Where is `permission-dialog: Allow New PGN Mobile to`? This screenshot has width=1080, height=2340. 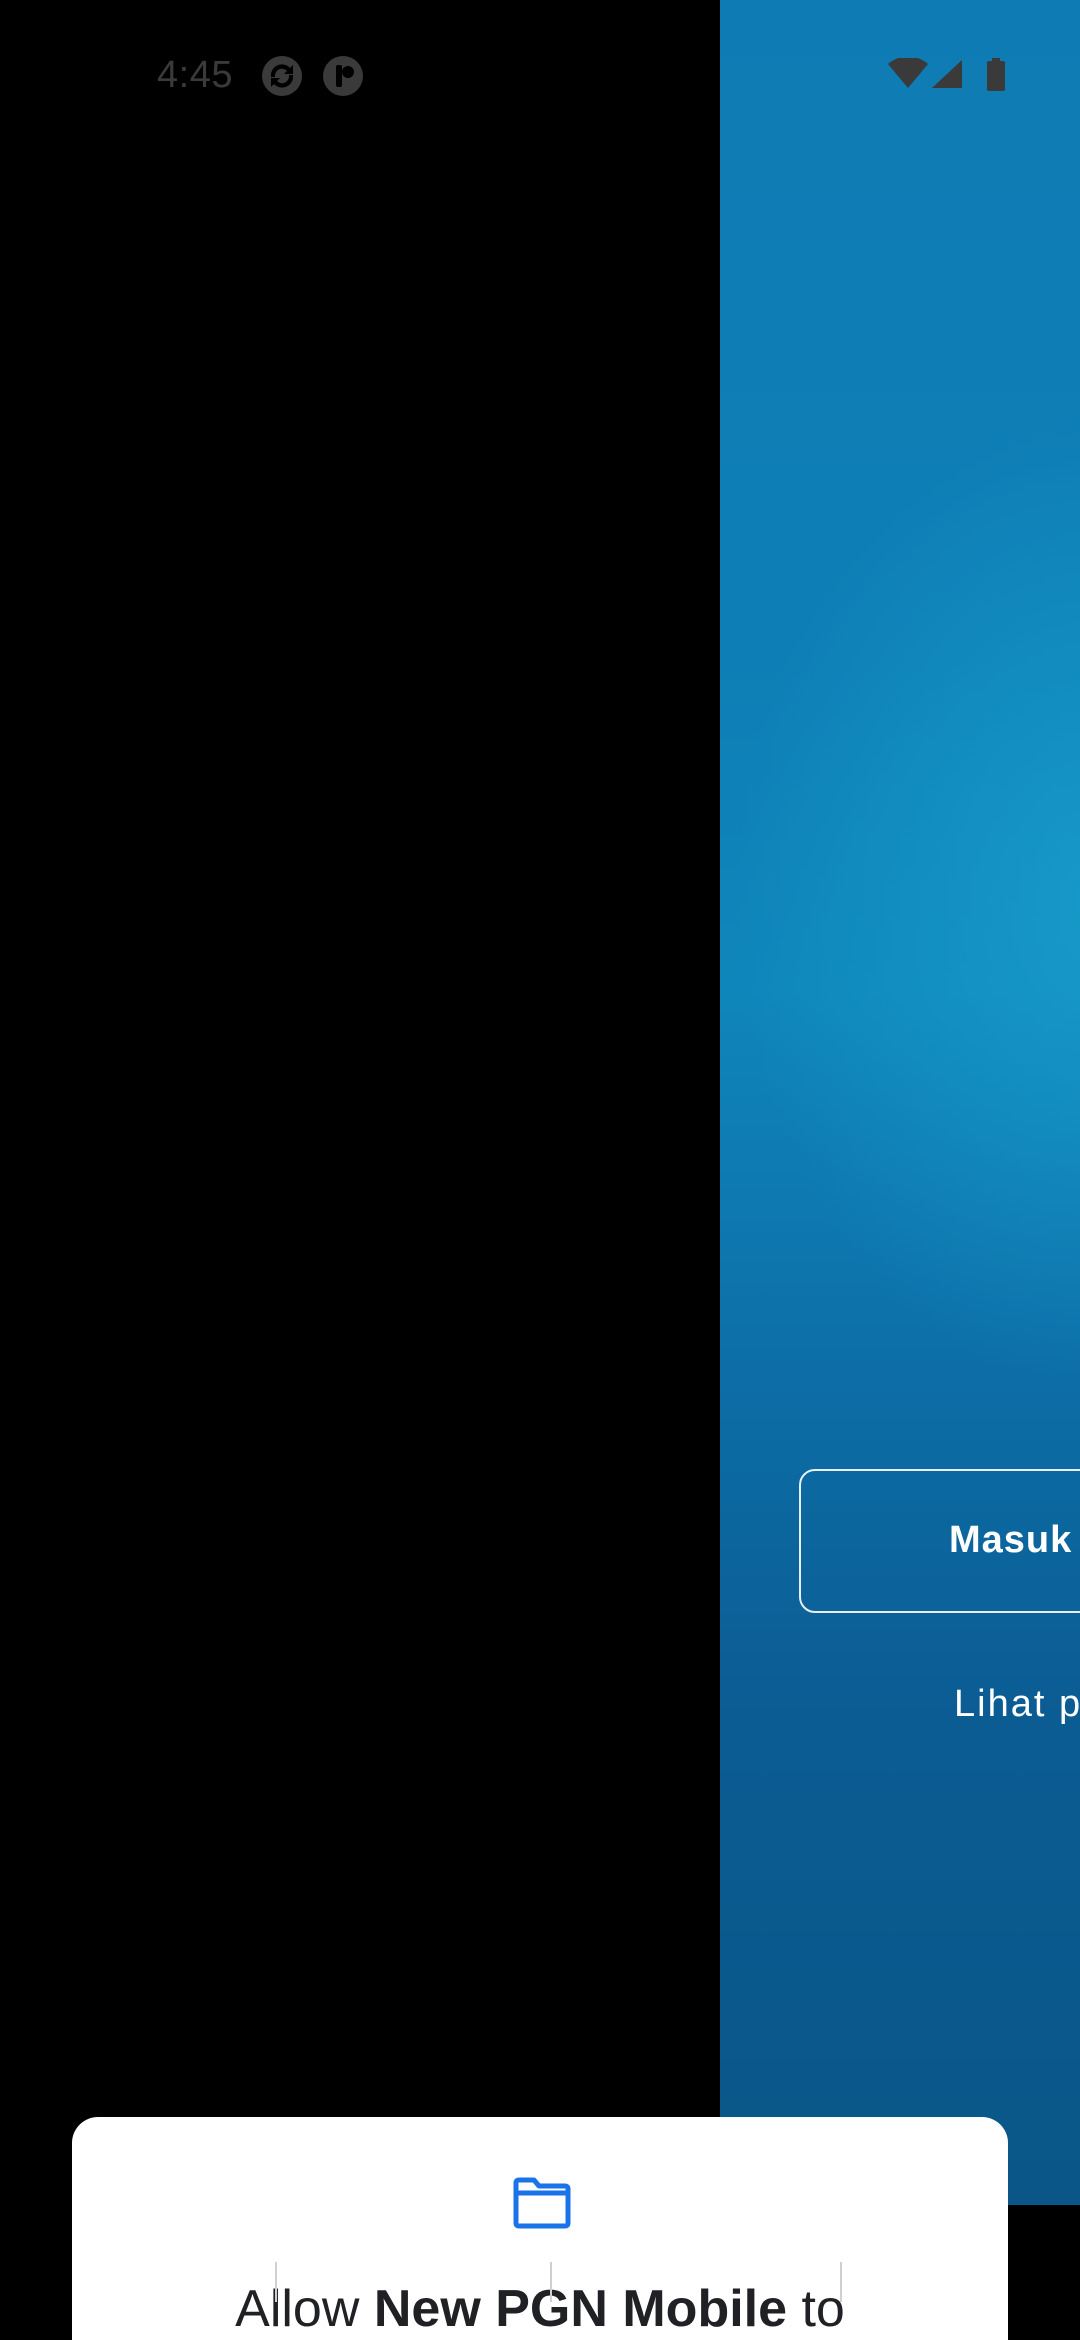 permission-dialog: Allow New PGN Mobile to is located at coordinates (540, 2228).